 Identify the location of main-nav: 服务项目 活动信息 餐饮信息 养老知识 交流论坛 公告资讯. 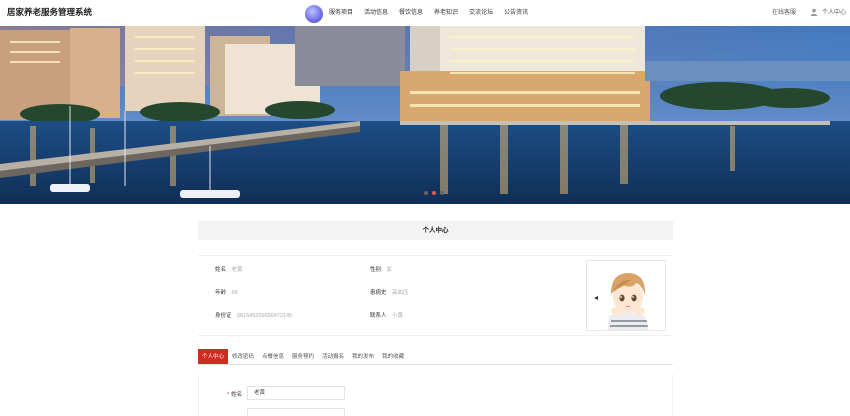
(434, 11).